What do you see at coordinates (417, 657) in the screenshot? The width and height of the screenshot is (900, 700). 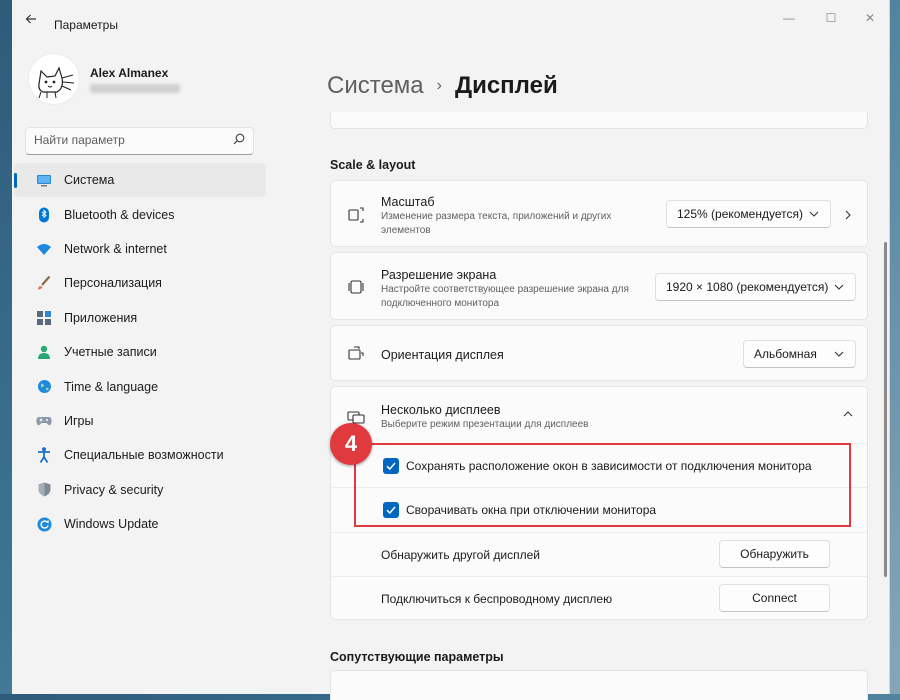 I see `related-settings-heading: Сопутствующие параметры` at bounding box center [417, 657].